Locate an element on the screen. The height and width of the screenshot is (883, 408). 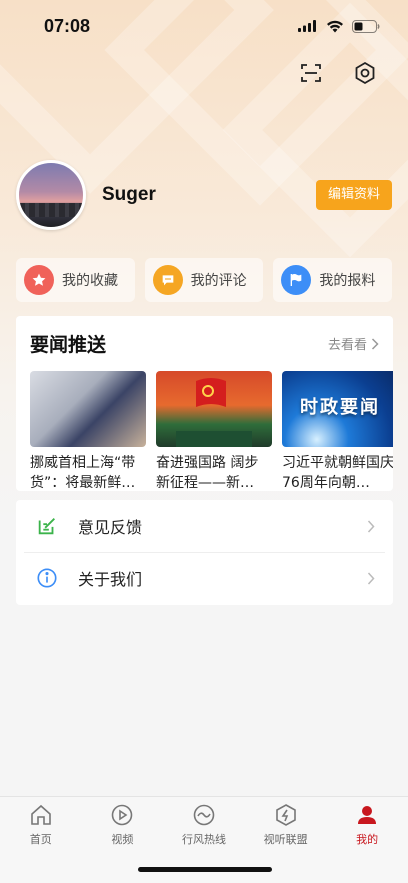
see-more-link: 去看看 is located at coordinates (353, 343).